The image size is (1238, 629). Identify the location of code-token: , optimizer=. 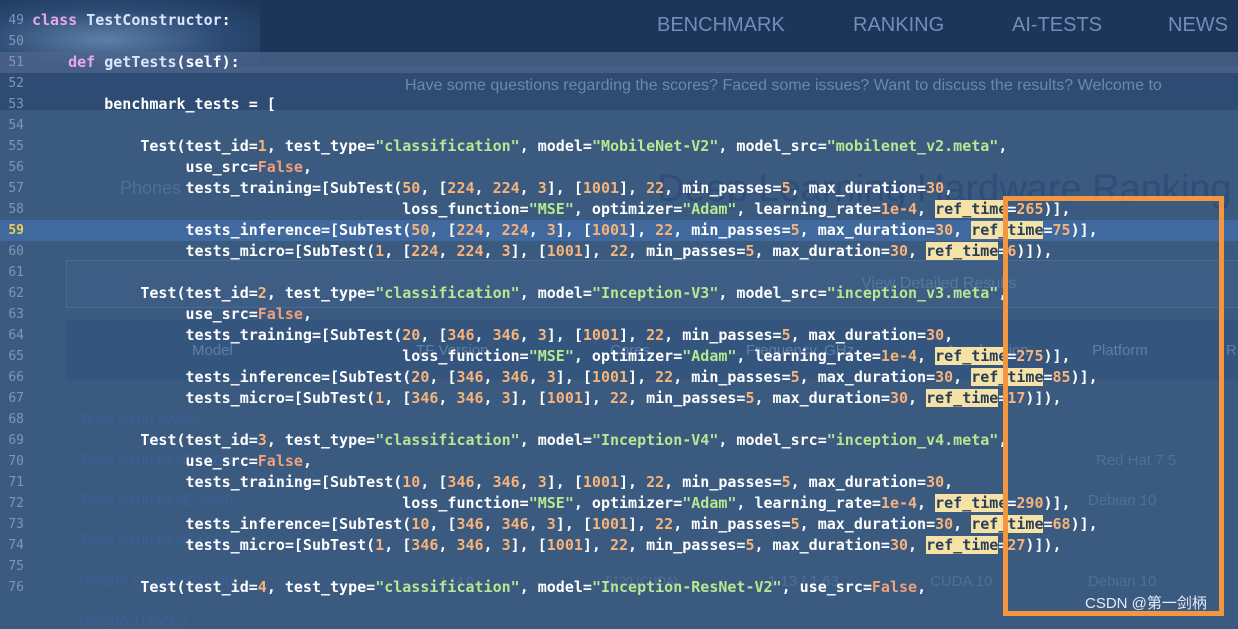
(628, 356).